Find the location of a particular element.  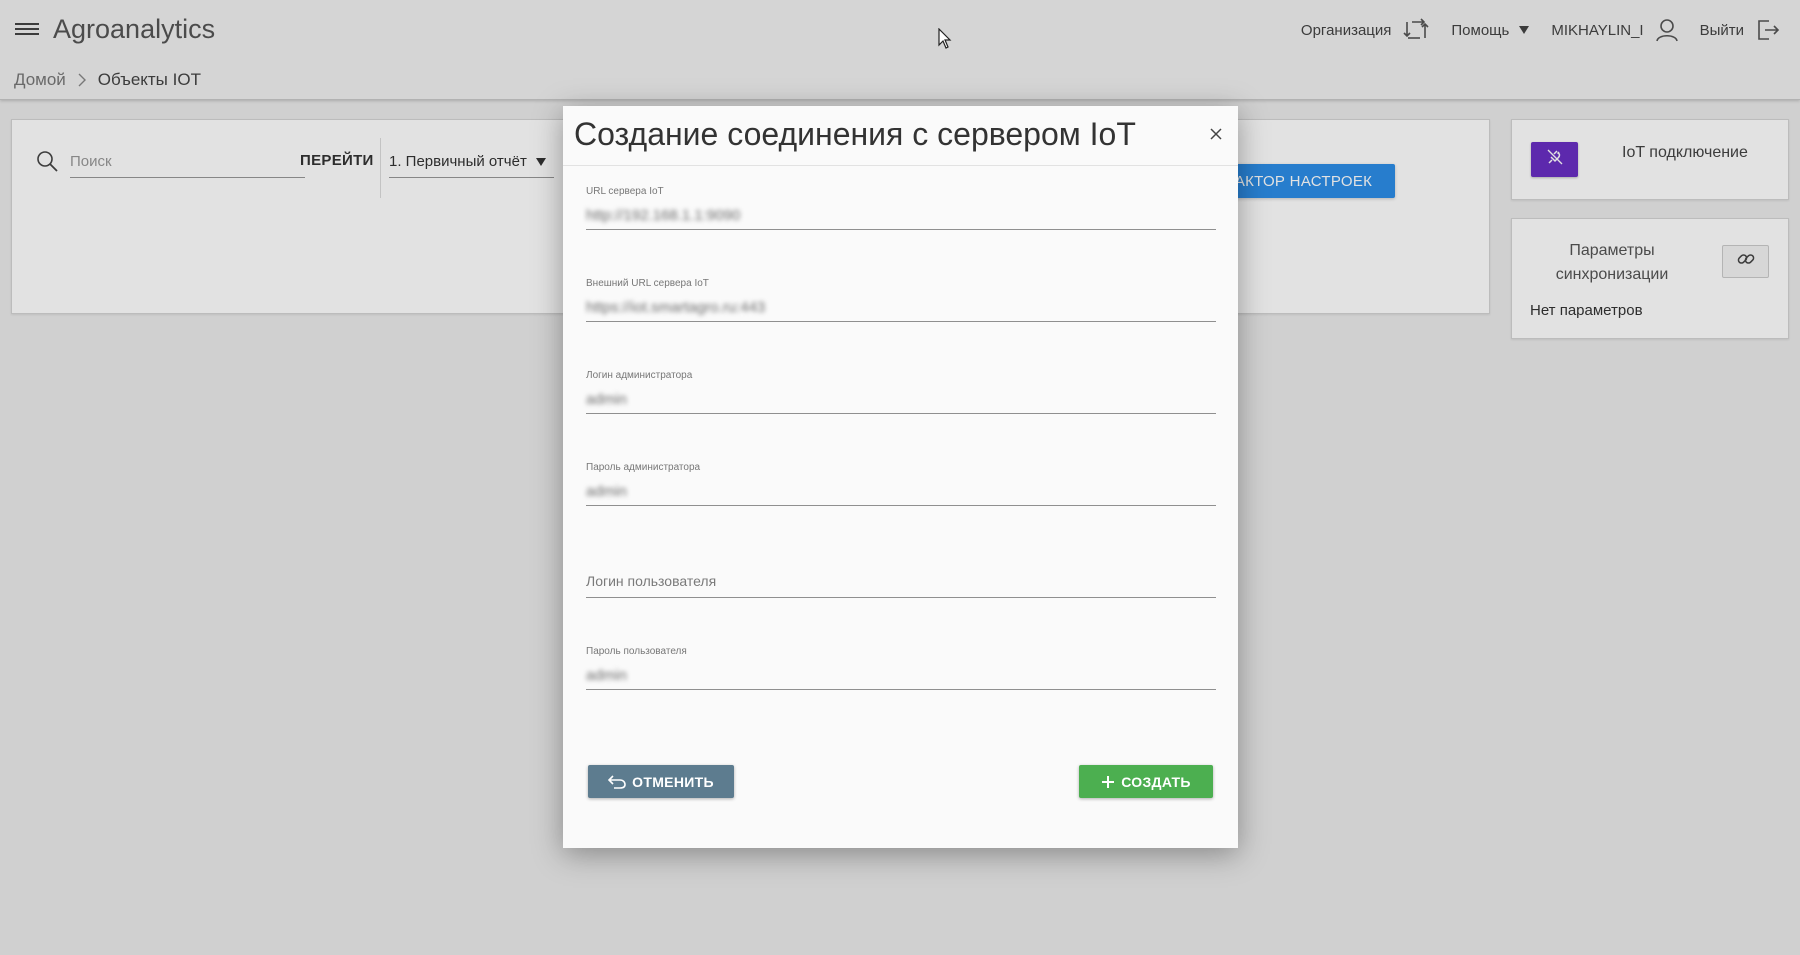

cancel-label: ОТМЕНИТЬ is located at coordinates (673, 781).